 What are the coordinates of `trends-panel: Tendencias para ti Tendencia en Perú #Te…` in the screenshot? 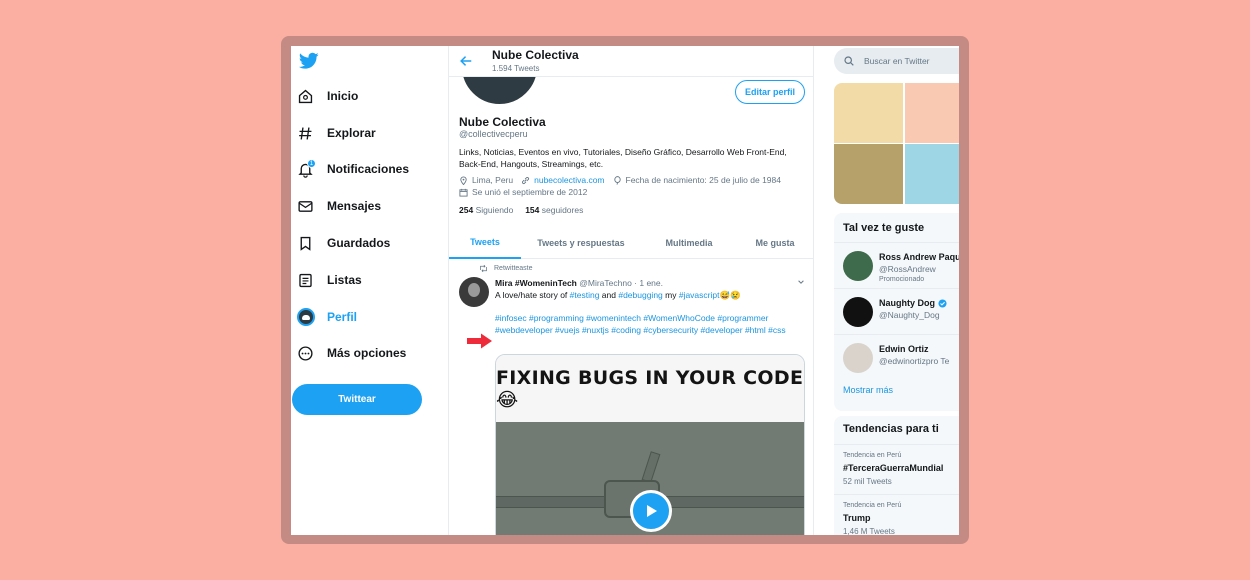 It's located at (896, 475).